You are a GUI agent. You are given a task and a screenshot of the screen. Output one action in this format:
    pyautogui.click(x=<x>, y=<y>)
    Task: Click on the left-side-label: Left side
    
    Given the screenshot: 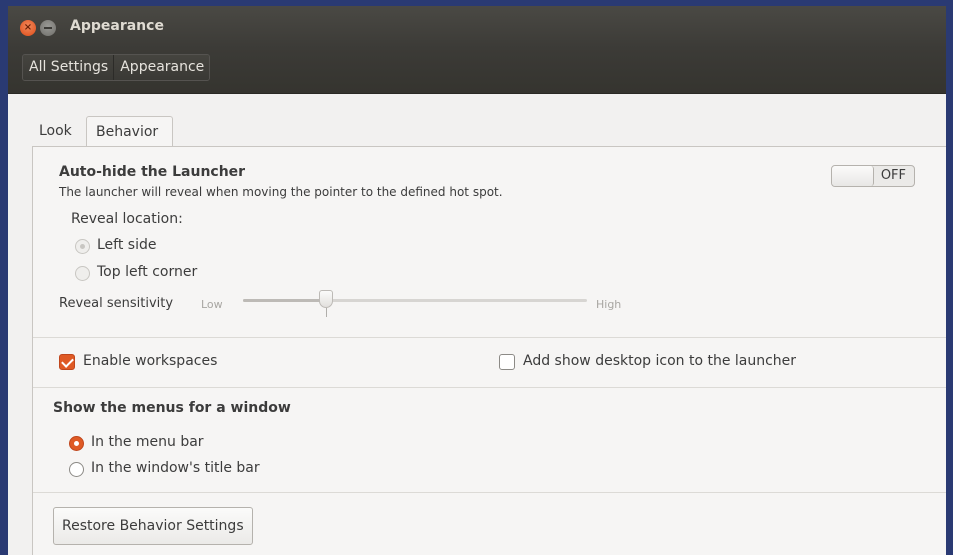 What is the action you would take?
    pyautogui.click(x=127, y=245)
    